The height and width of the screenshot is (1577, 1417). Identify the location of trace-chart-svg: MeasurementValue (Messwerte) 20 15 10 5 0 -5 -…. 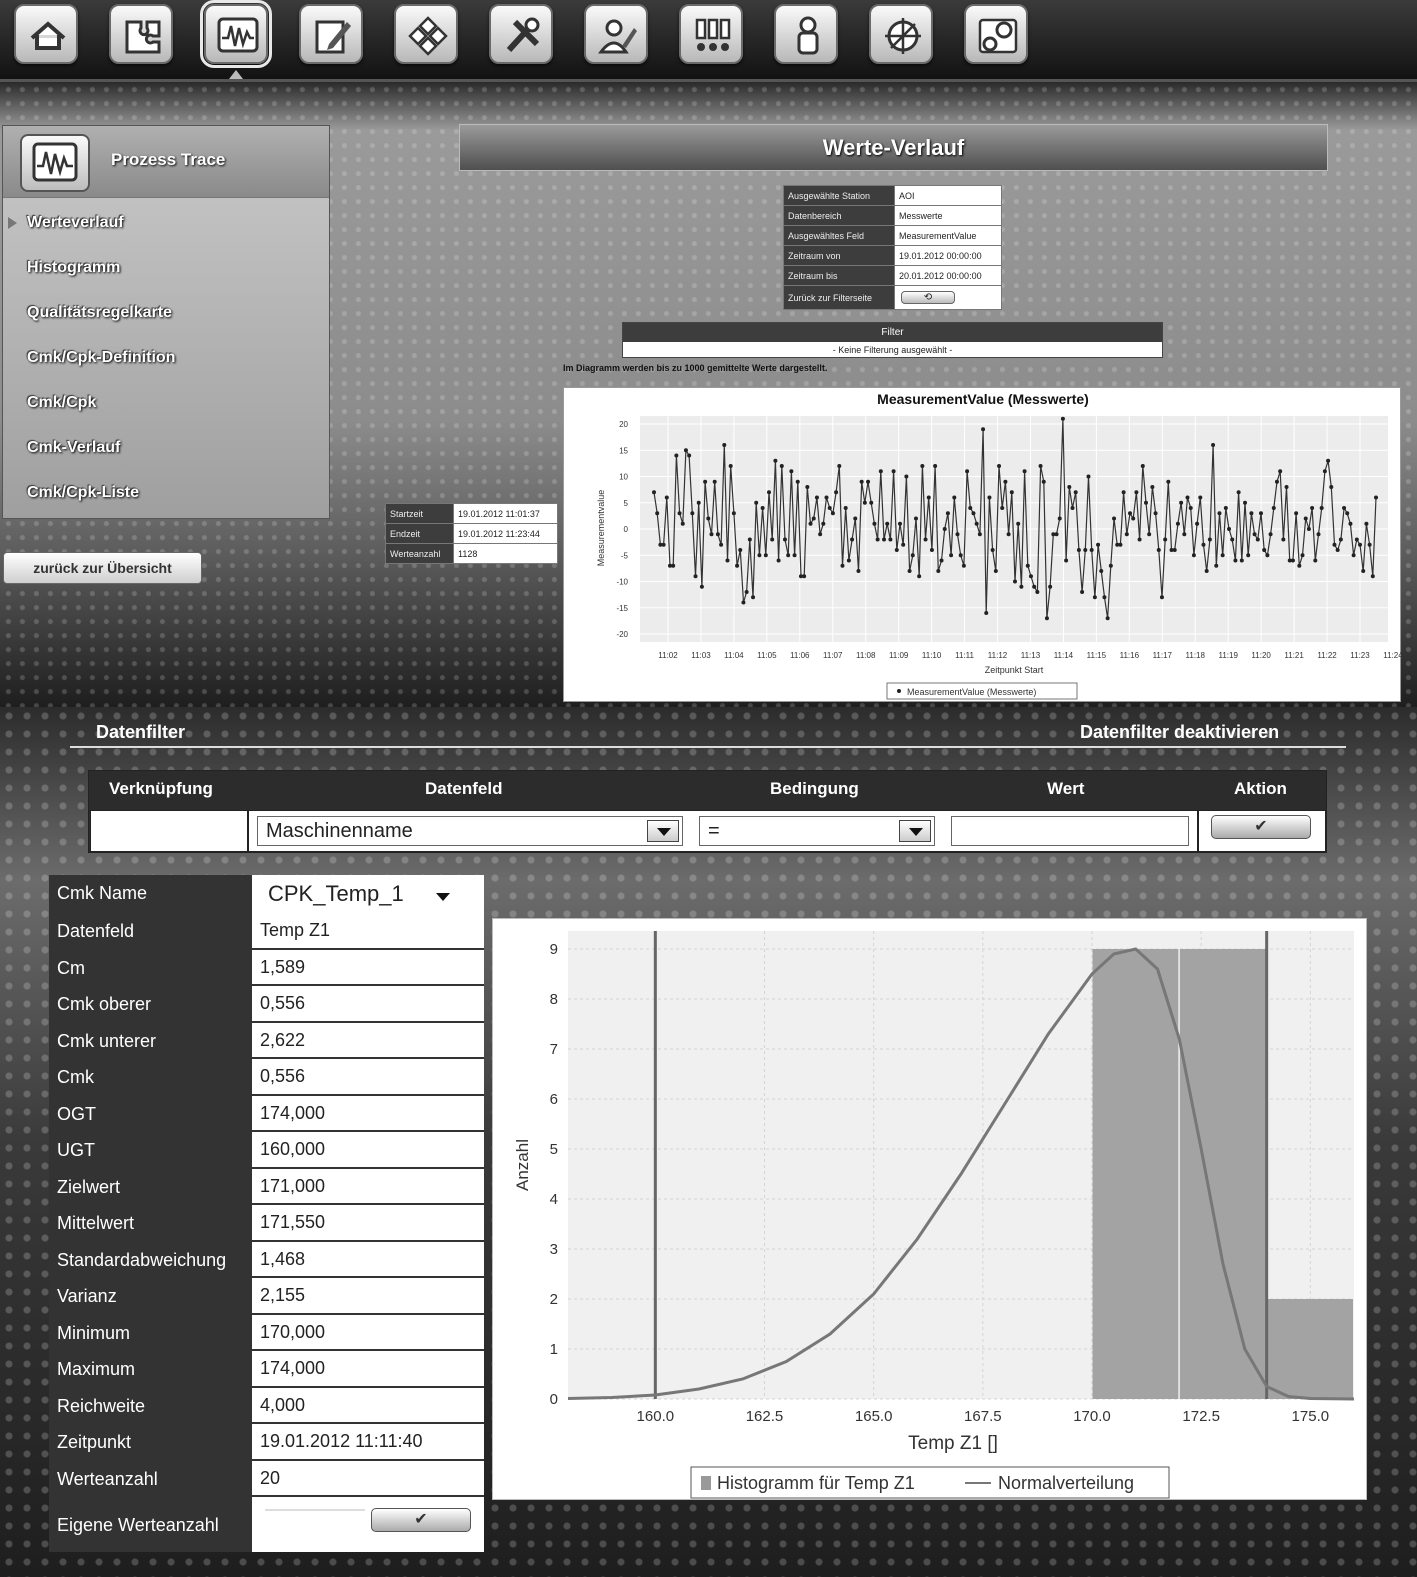
(999, 545).